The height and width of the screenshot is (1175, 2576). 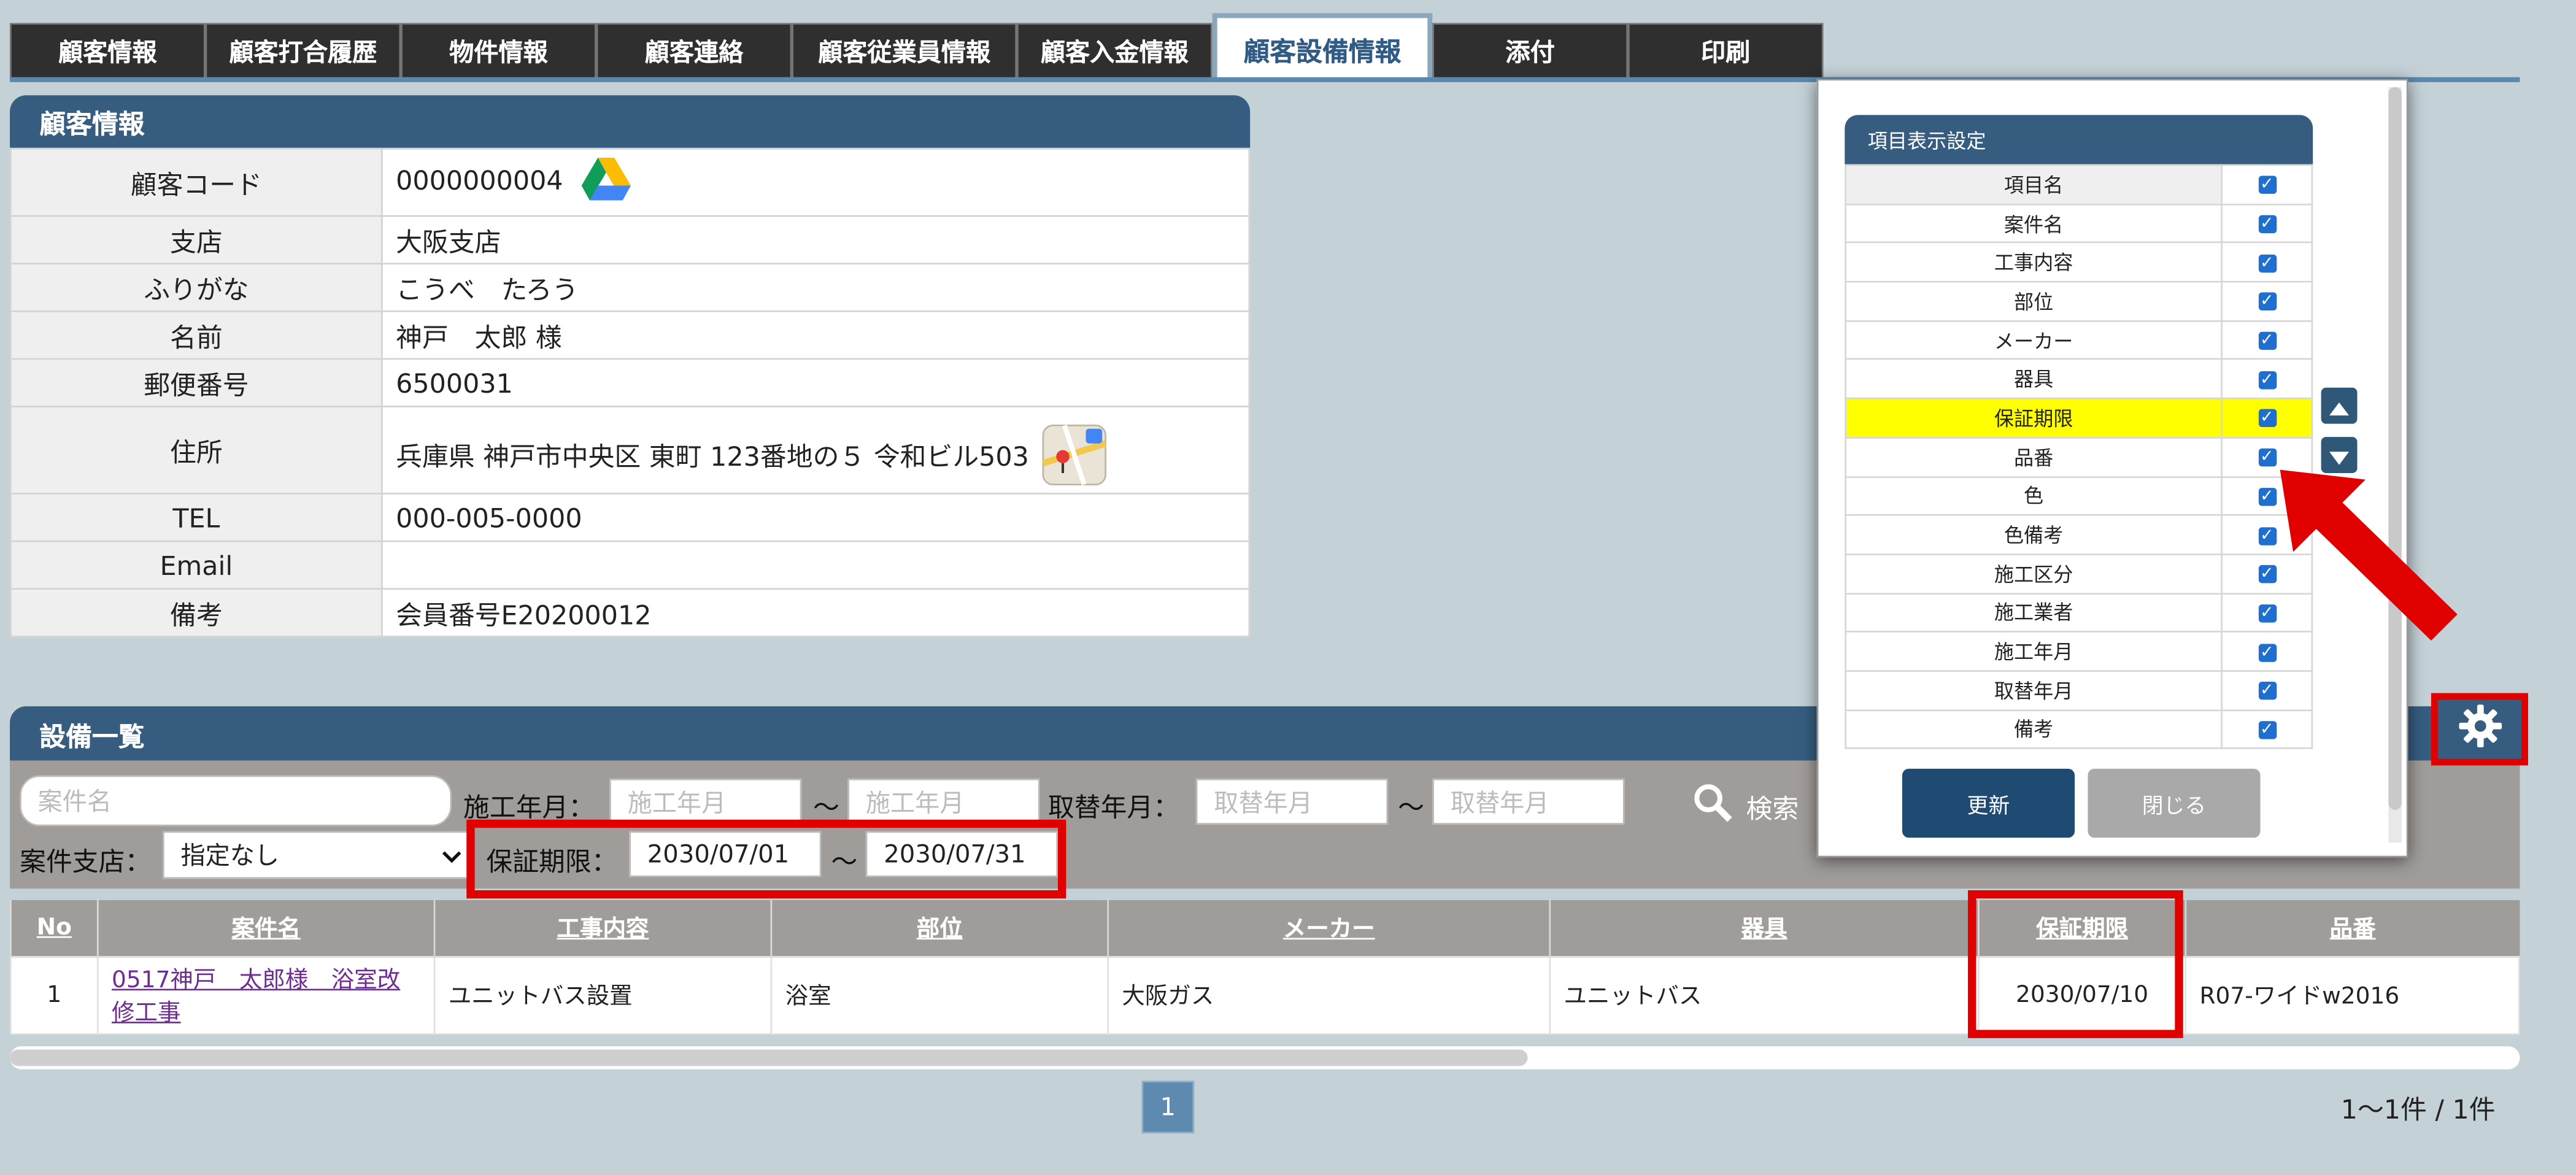 I want to click on info-value: 大阪支店, so click(x=816, y=239).